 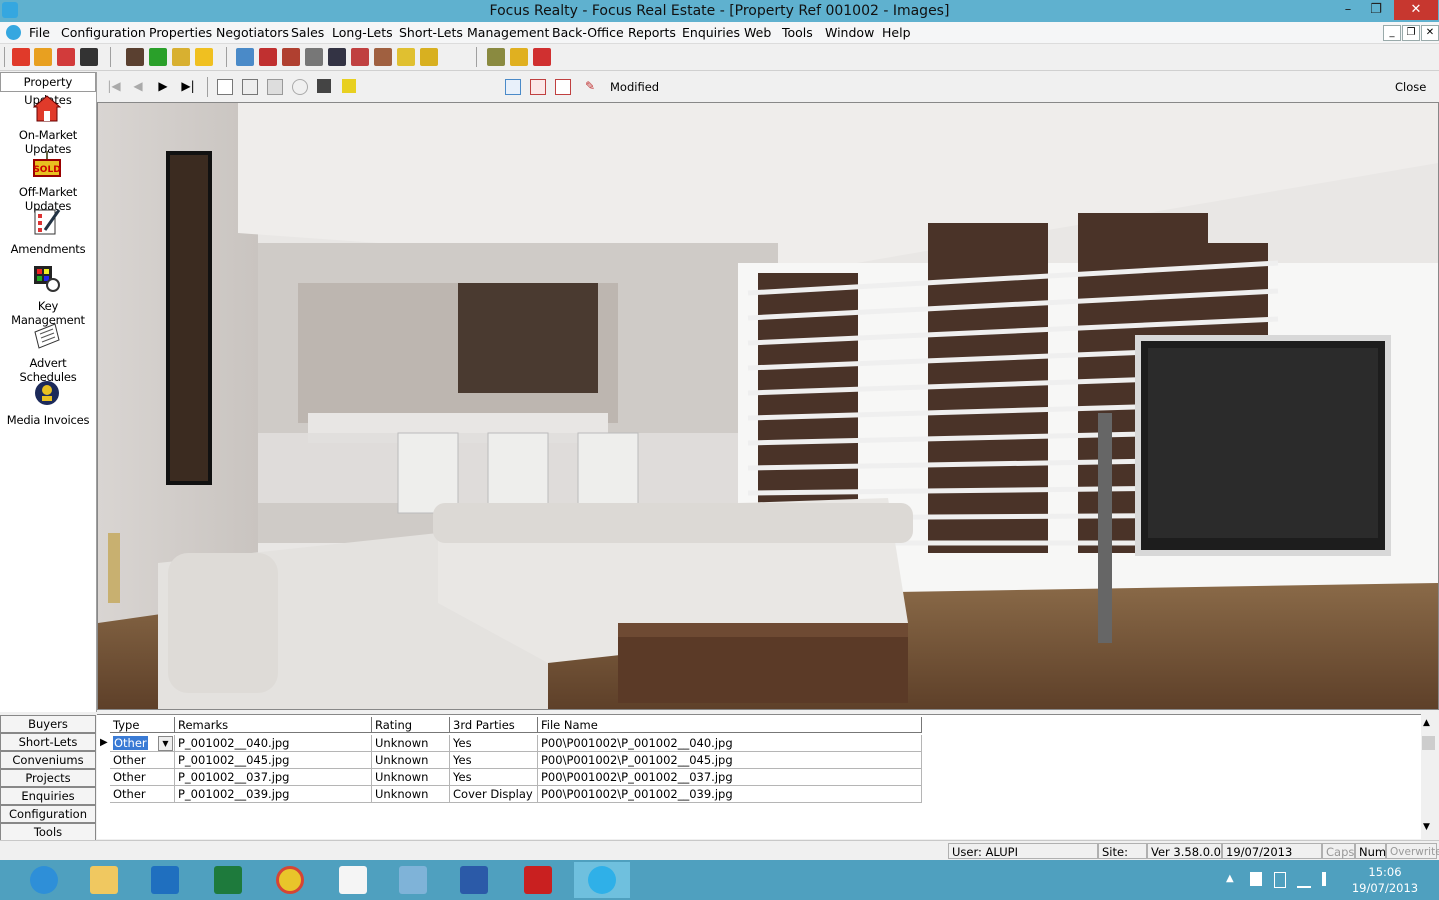 I want to click on people-icon, so click(x=181, y=57).